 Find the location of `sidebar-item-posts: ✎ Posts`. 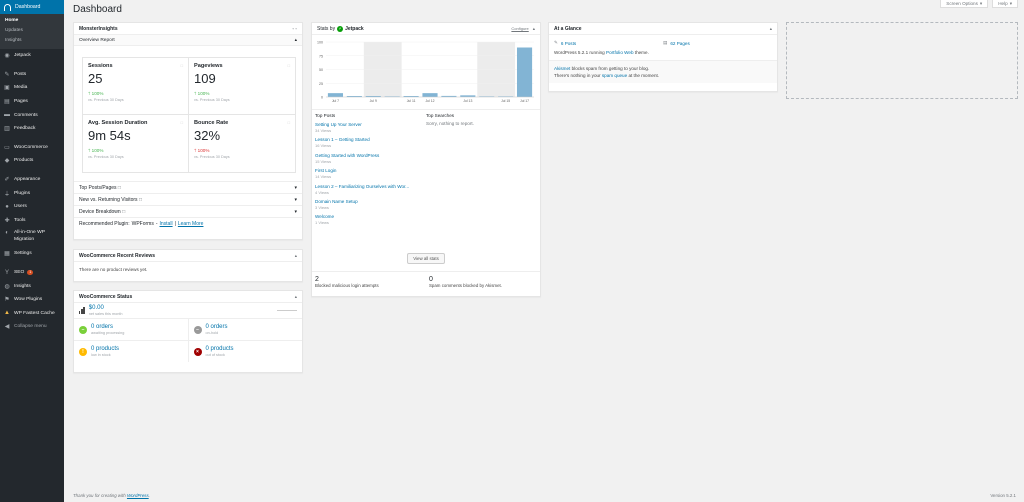

sidebar-item-posts: ✎ Posts is located at coordinates (32, 75).